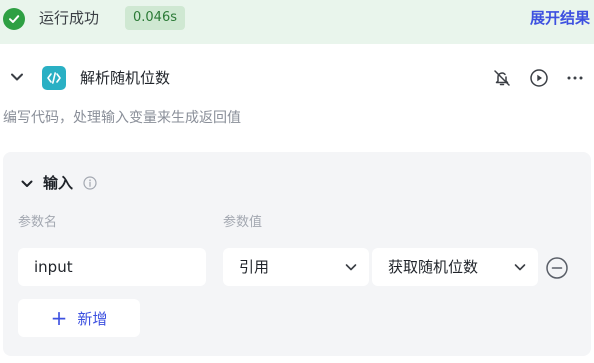 This screenshot has height=363, width=594. Describe the element at coordinates (112, 267) in the screenshot. I see `param-name-input: input` at that location.